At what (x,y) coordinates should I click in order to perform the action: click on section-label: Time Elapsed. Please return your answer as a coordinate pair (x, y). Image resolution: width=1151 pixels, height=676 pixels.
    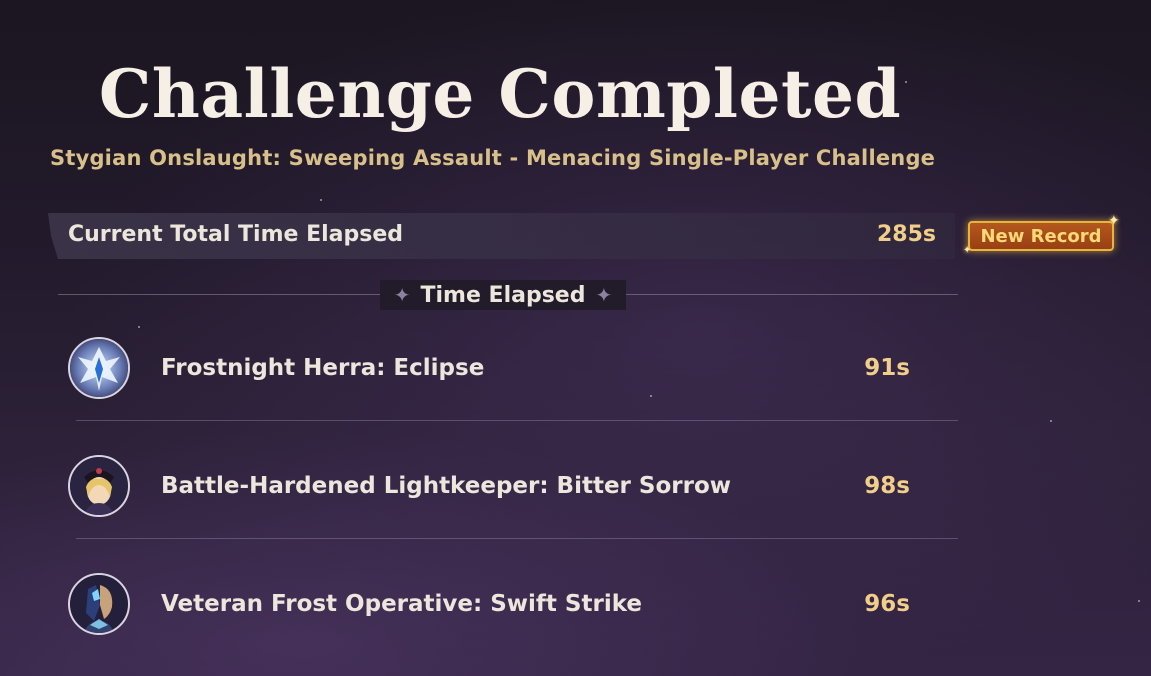
    Looking at the image, I should click on (503, 295).